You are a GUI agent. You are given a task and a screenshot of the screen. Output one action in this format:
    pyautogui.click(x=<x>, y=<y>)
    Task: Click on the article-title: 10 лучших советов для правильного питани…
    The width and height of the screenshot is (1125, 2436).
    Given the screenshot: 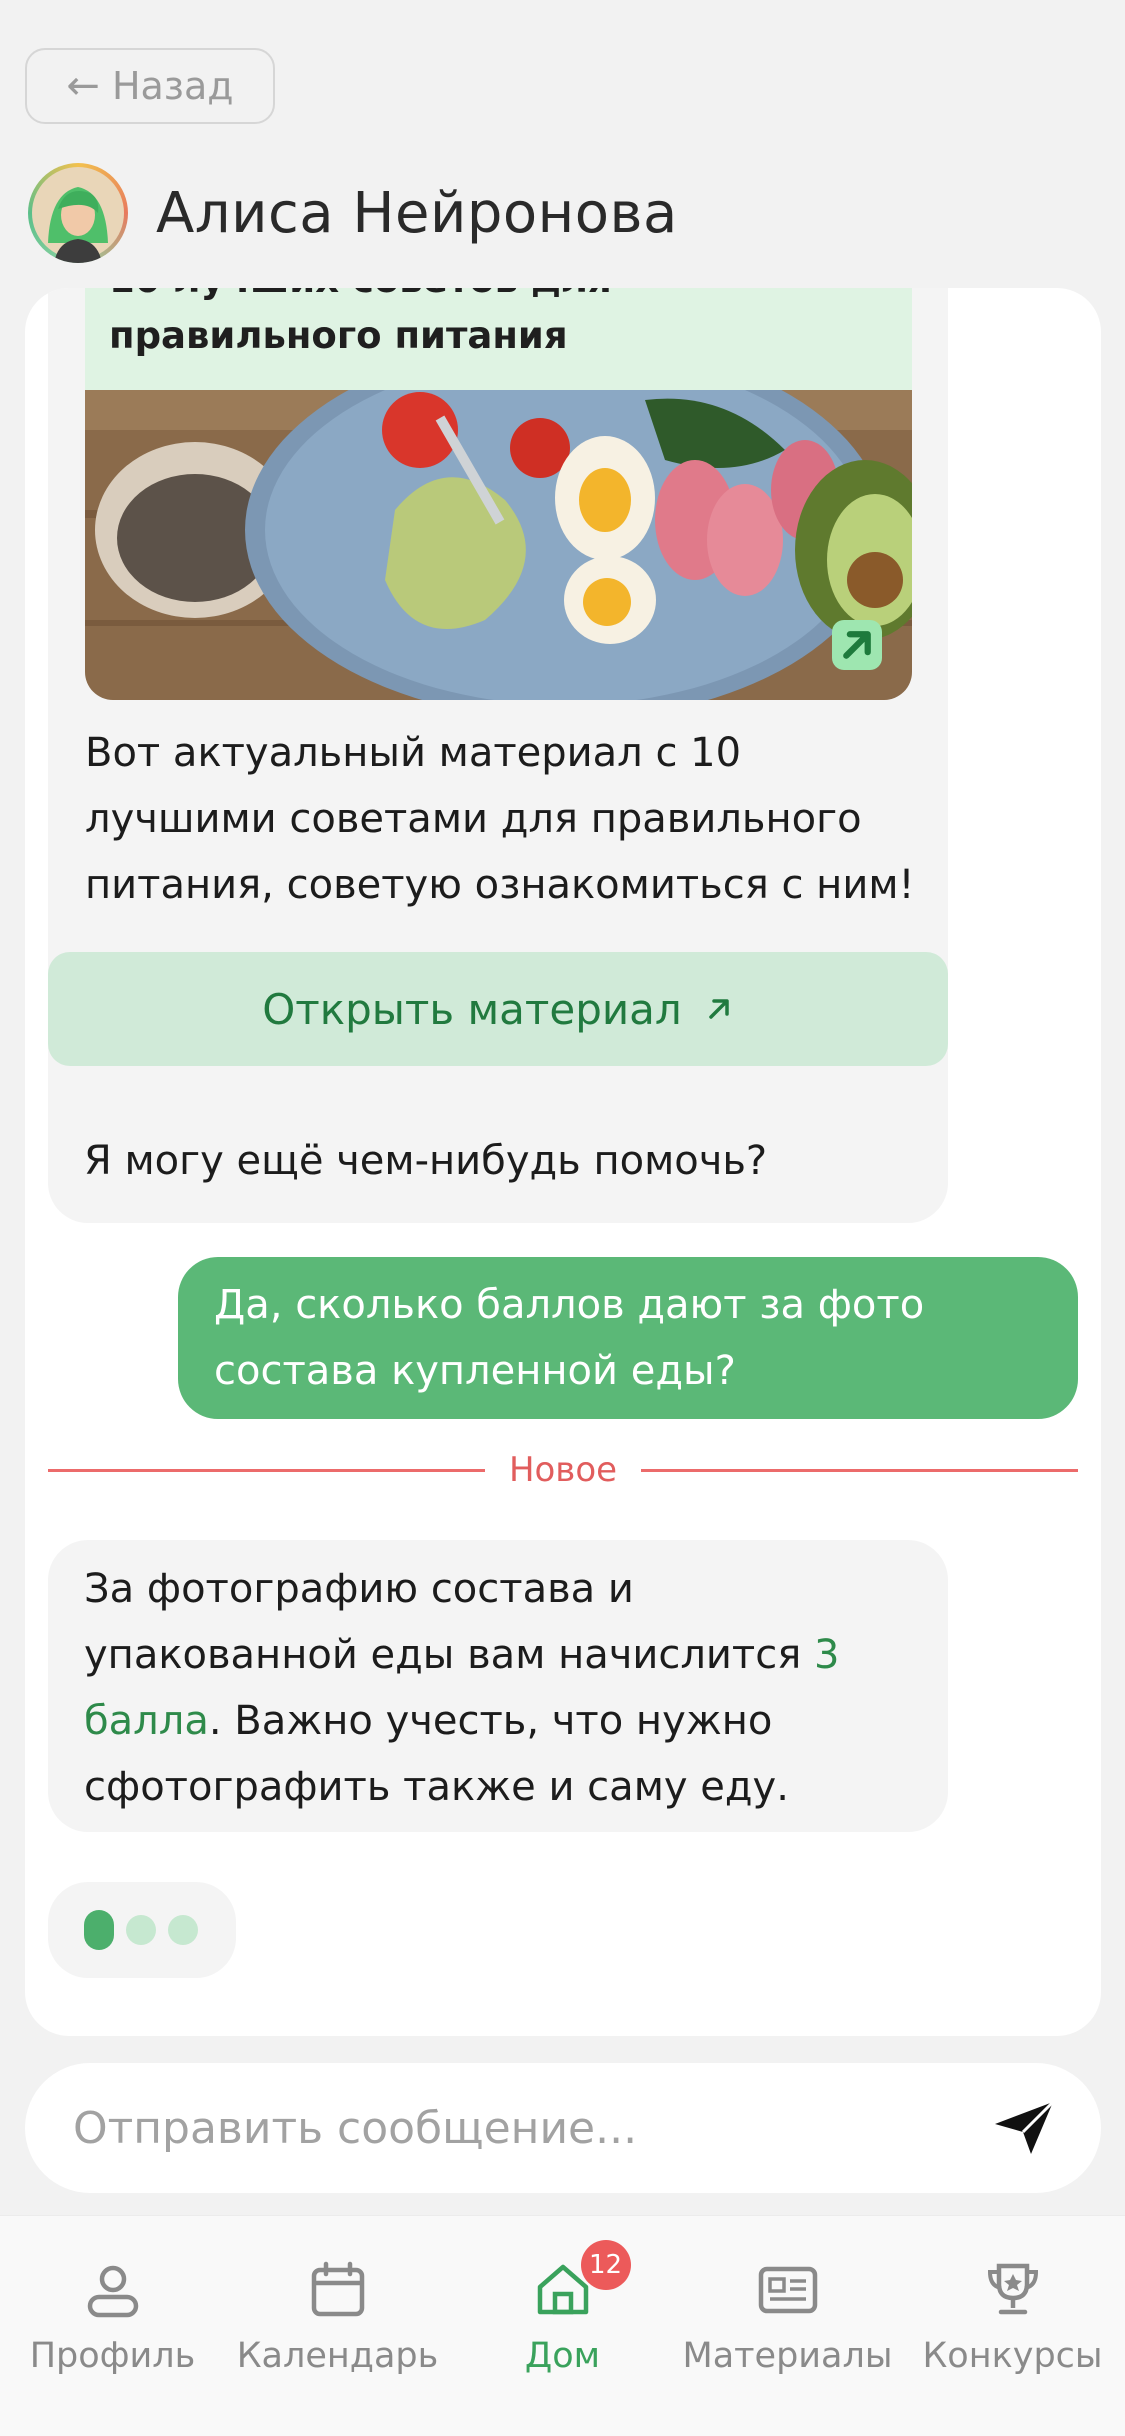 What is the action you would take?
    pyautogui.click(x=360, y=322)
    